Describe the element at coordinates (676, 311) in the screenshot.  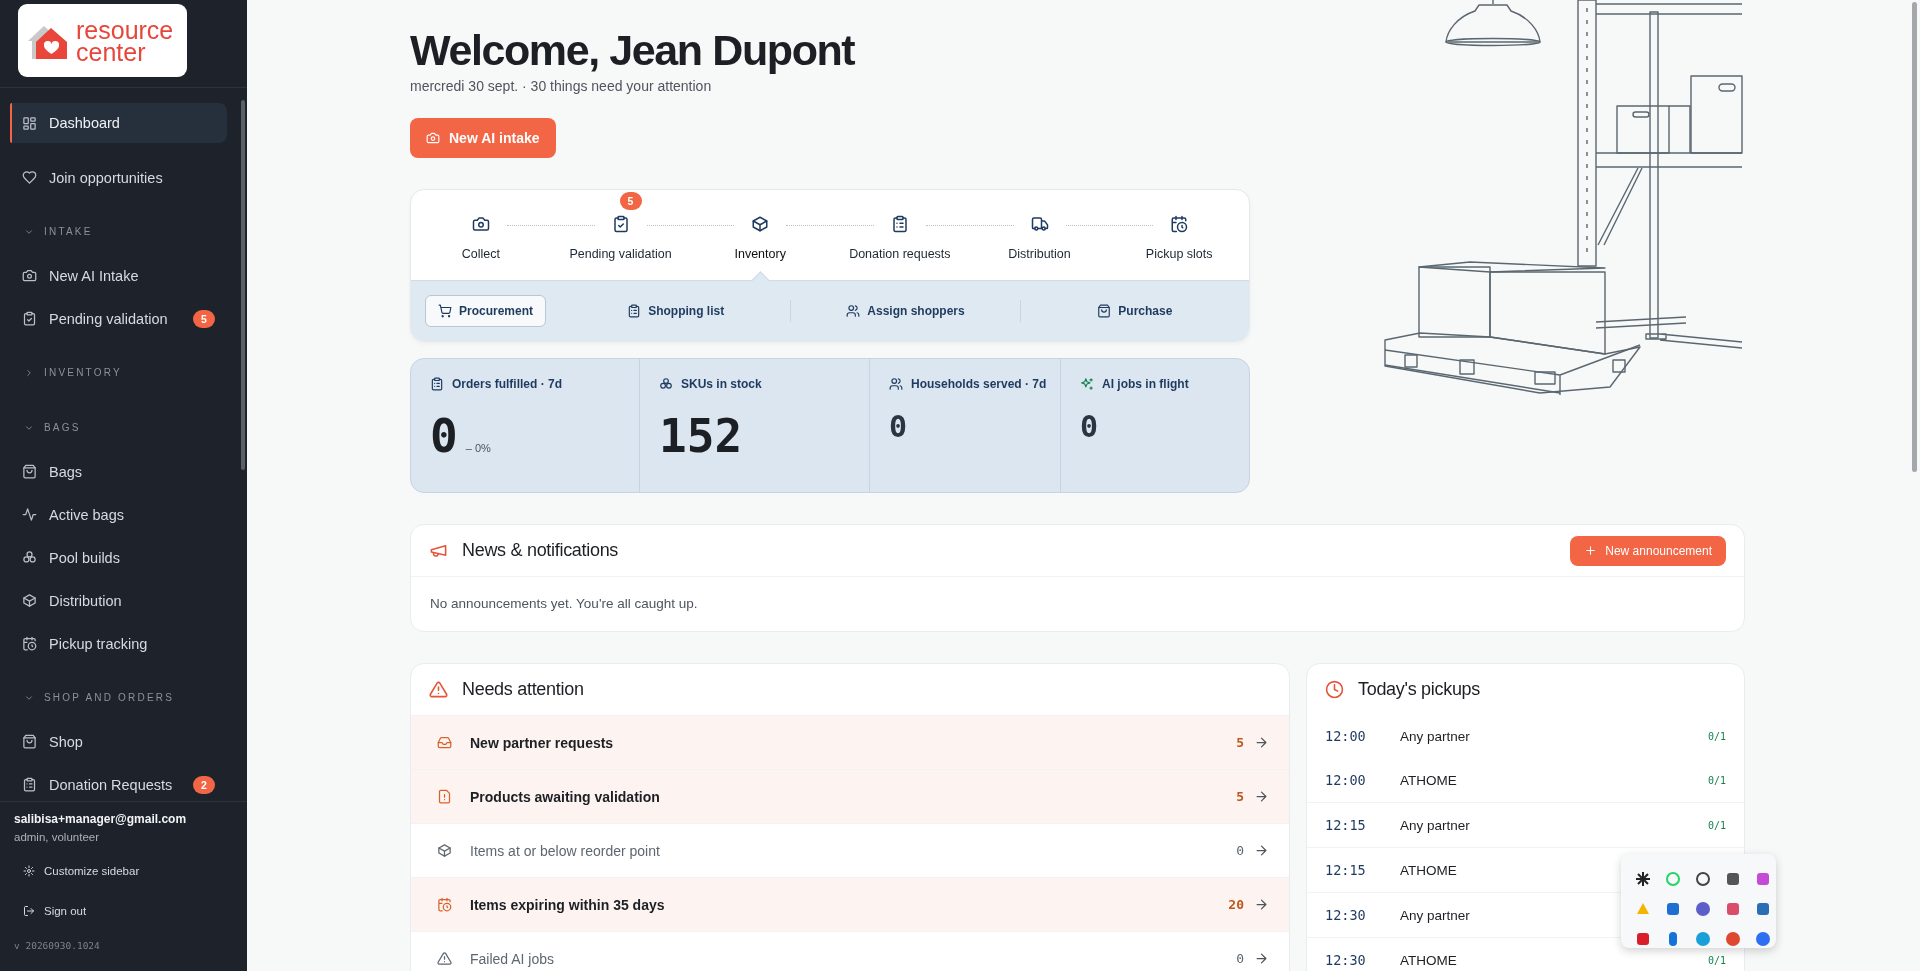
I see `subtab: Shopping list` at that location.